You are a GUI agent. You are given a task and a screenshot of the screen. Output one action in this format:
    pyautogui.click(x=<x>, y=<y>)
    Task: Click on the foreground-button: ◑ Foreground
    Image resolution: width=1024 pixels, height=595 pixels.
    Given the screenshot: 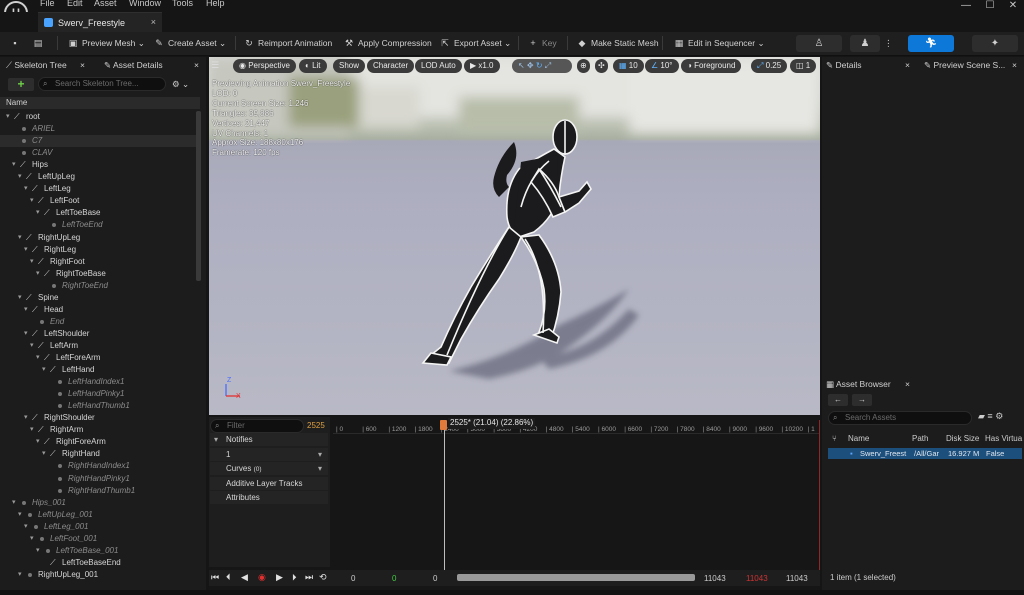 What is the action you would take?
    pyautogui.click(x=711, y=66)
    